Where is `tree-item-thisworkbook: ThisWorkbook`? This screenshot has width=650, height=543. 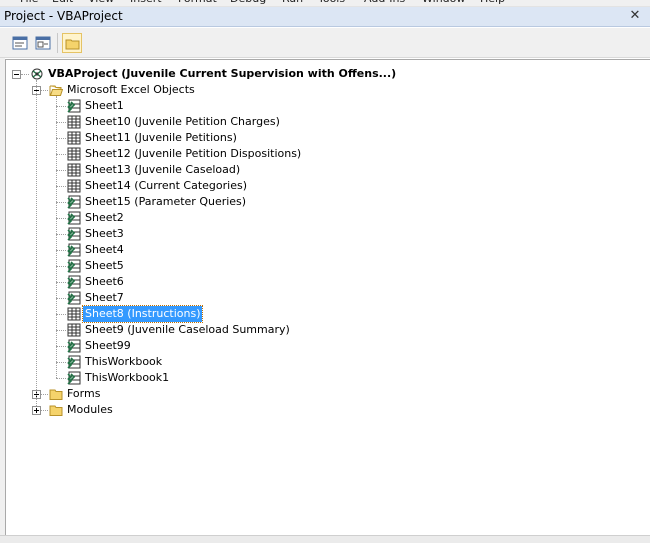 tree-item-thisworkbook: ThisWorkbook is located at coordinates (326, 362).